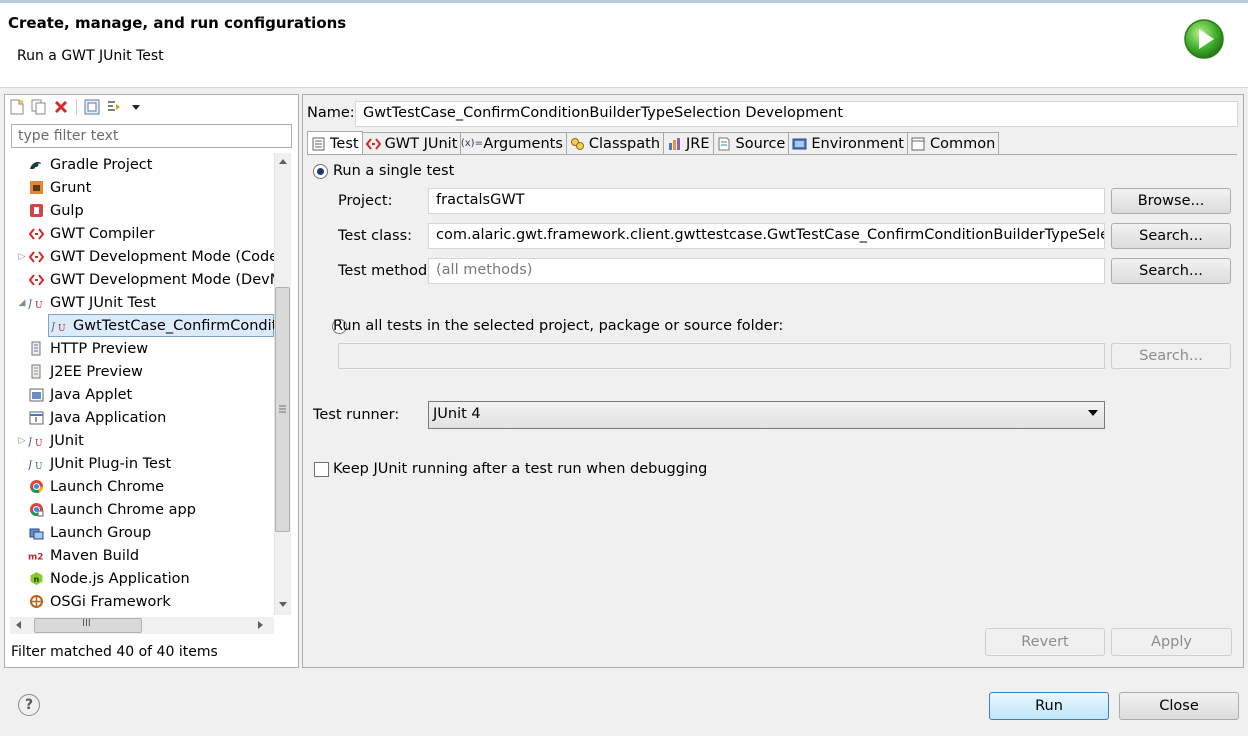  I want to click on gradle-icon, so click(36, 165).